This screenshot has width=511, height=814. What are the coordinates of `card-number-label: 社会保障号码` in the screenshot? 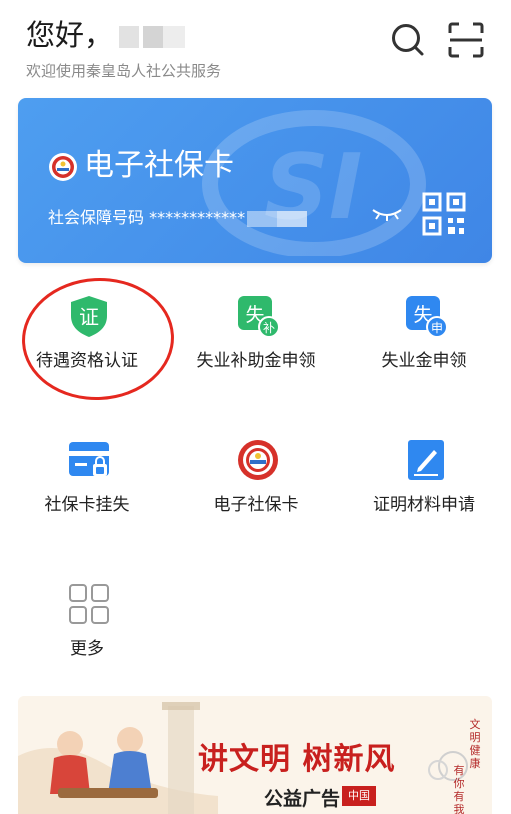 It's located at (96, 217).